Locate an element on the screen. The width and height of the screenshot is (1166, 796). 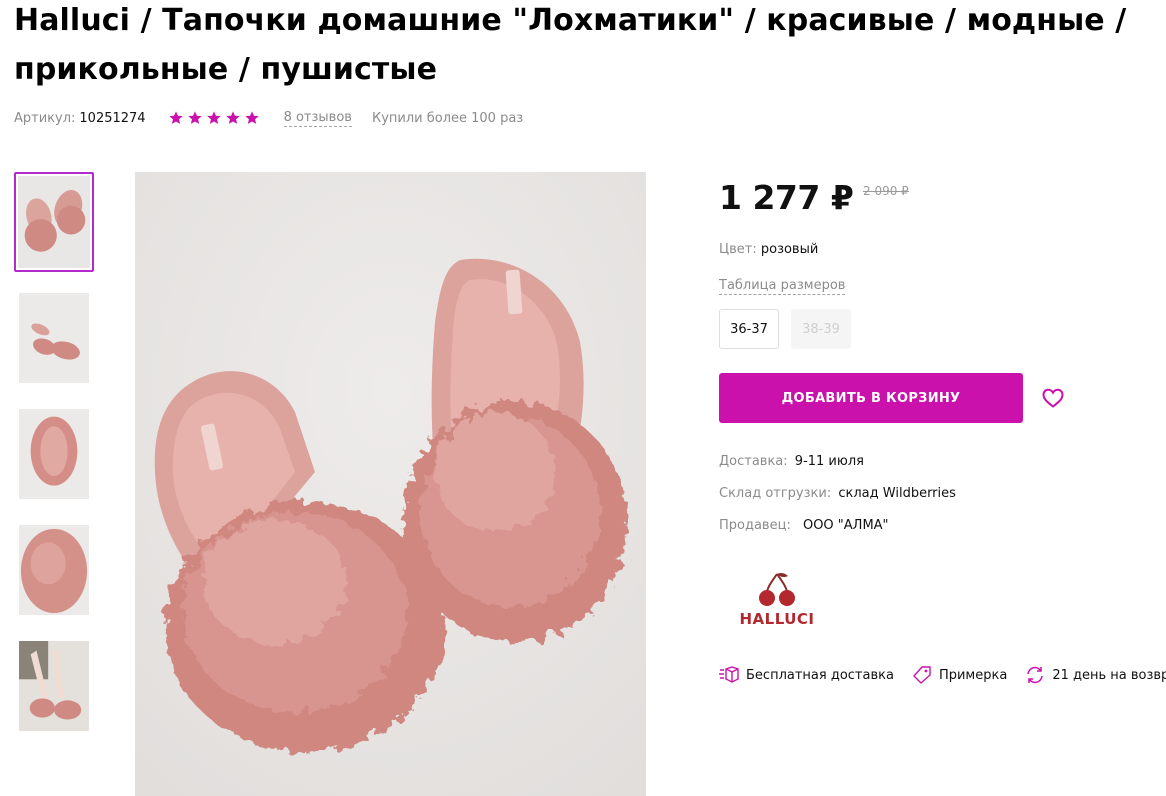
bought-count: Купили более 100 раз is located at coordinates (447, 118).